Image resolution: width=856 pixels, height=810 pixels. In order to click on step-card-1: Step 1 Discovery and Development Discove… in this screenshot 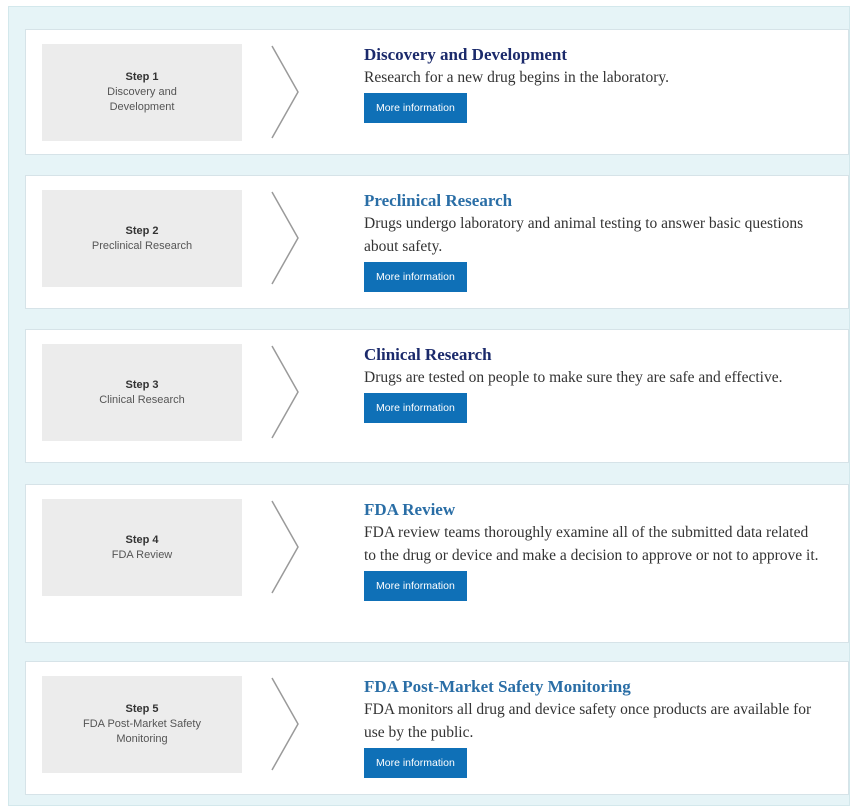, I will do `click(437, 92)`.